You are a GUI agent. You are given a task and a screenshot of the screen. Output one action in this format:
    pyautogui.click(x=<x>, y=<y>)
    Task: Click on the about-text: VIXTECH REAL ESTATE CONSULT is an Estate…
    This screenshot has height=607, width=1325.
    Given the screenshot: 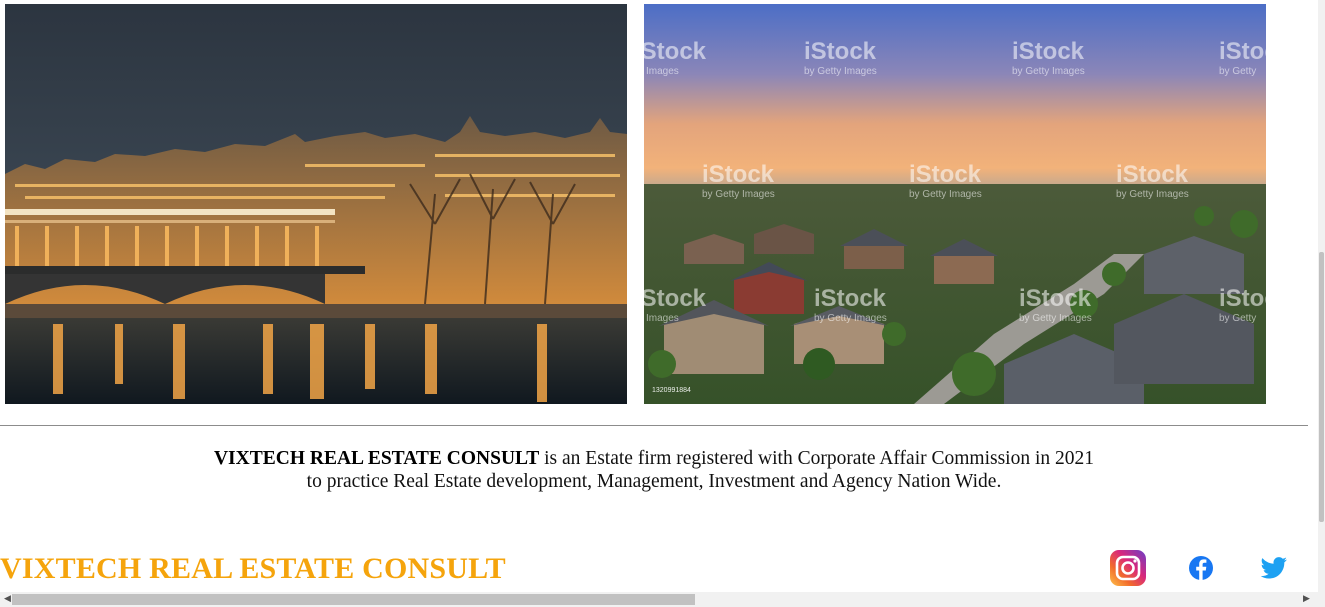 What is the action you would take?
    pyautogui.click(x=654, y=470)
    